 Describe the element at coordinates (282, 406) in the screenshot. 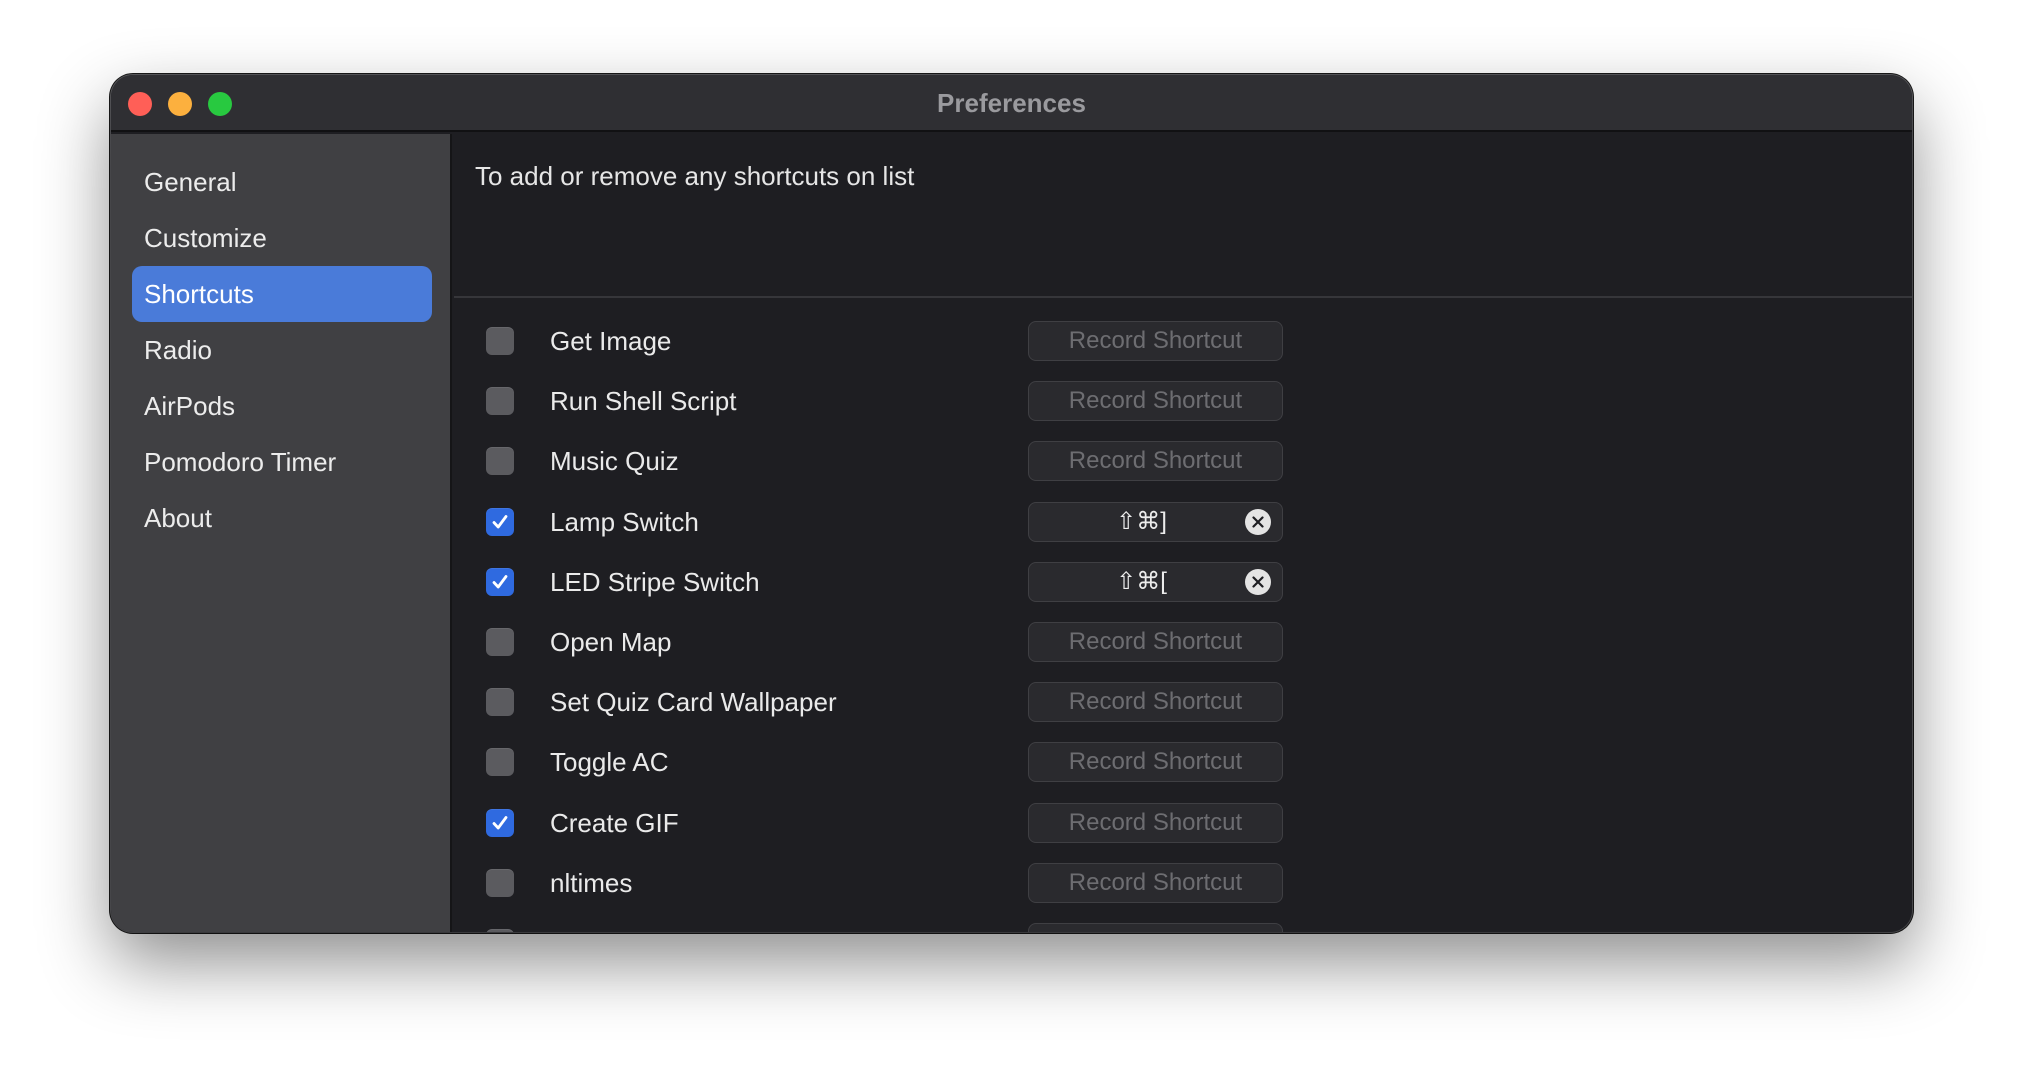

I see `sidebar-item-airpods: AirPods` at that location.